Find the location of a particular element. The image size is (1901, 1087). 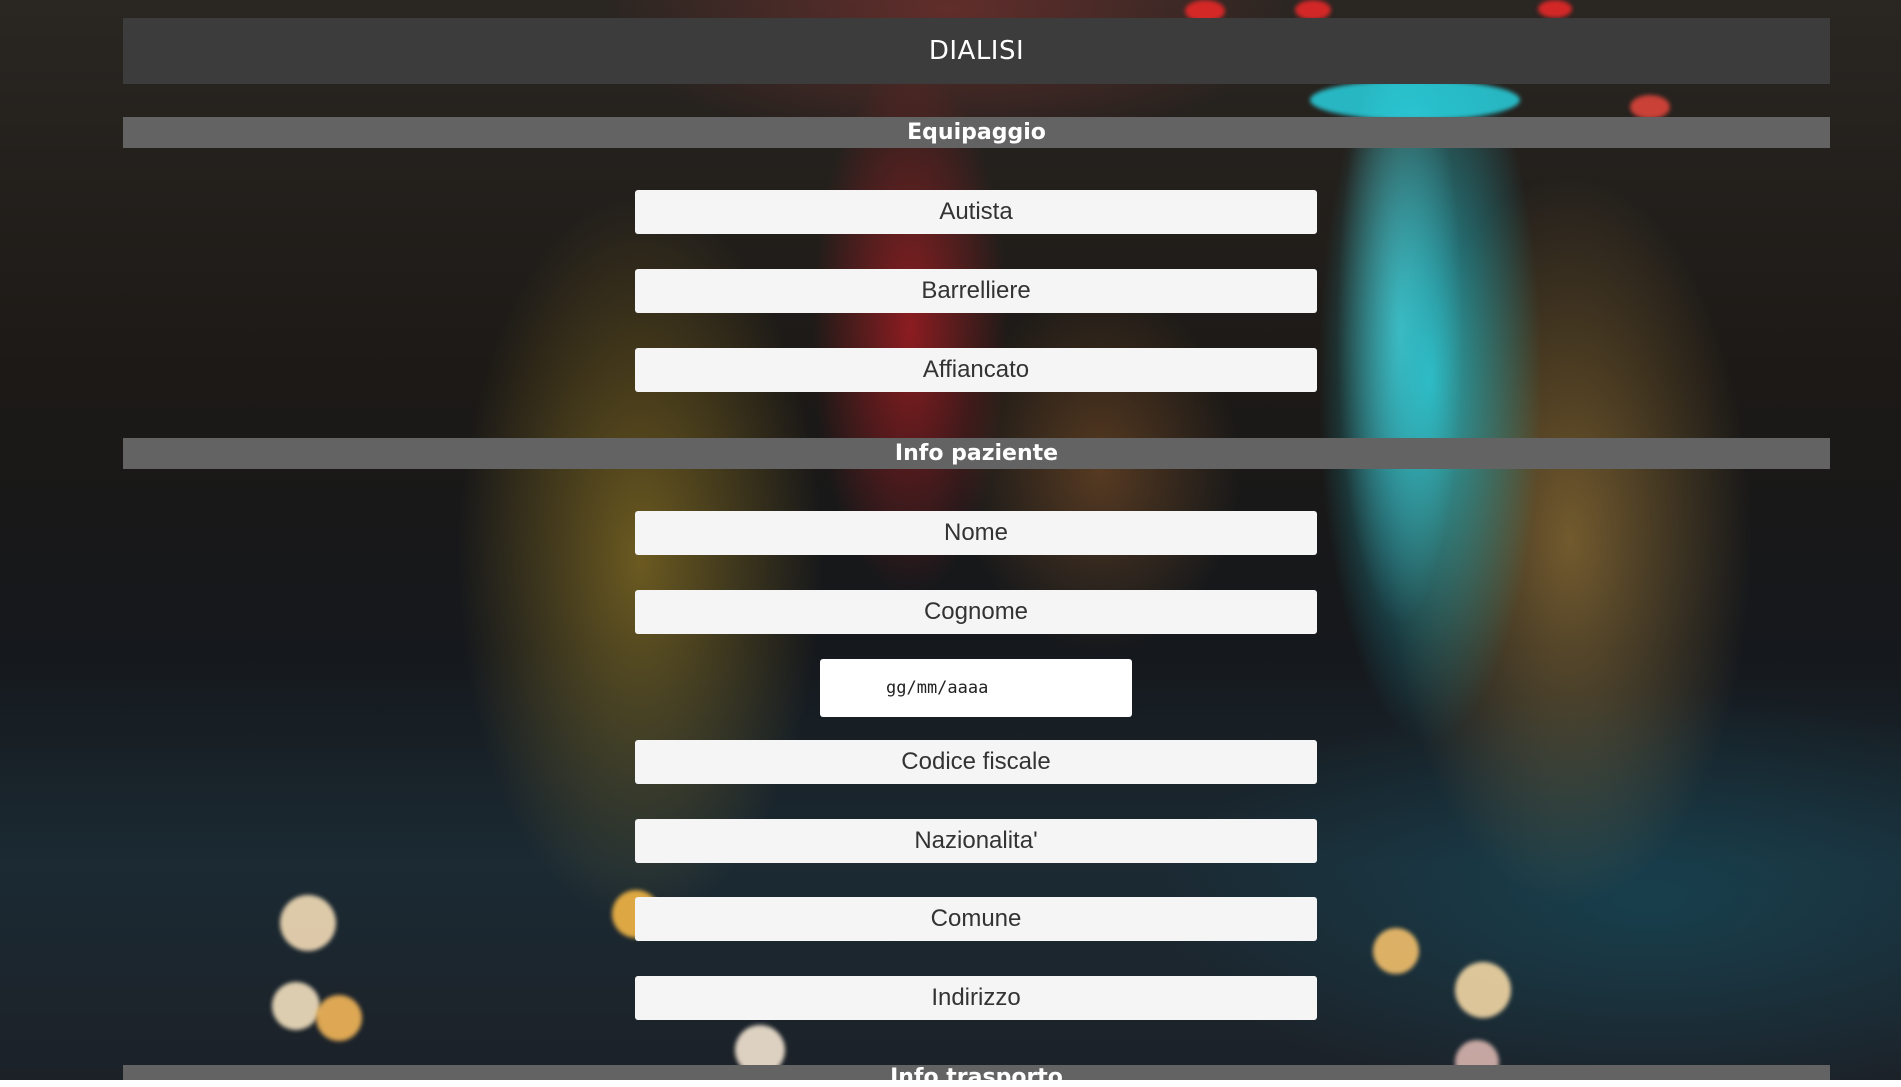

indirizzo-field is located at coordinates (976, 998).